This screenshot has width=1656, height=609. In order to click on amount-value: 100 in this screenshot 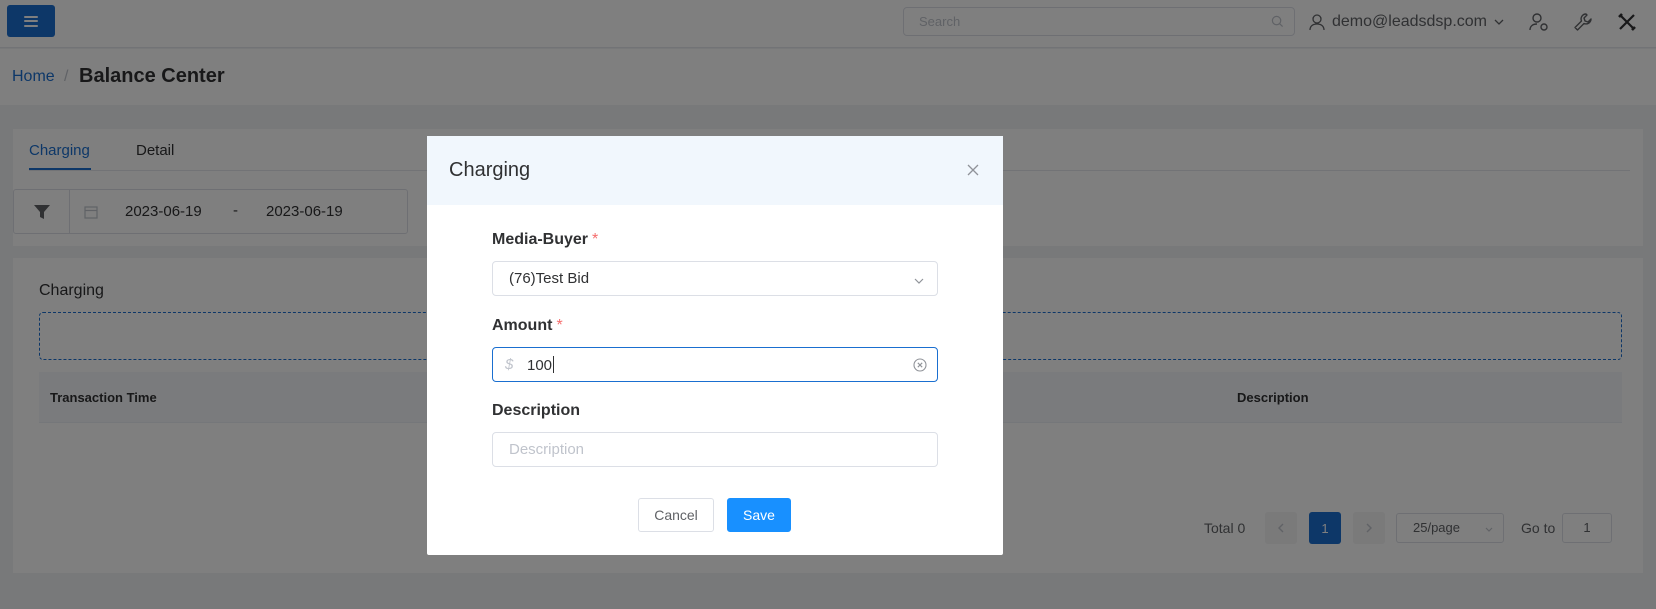, I will do `click(541, 365)`.